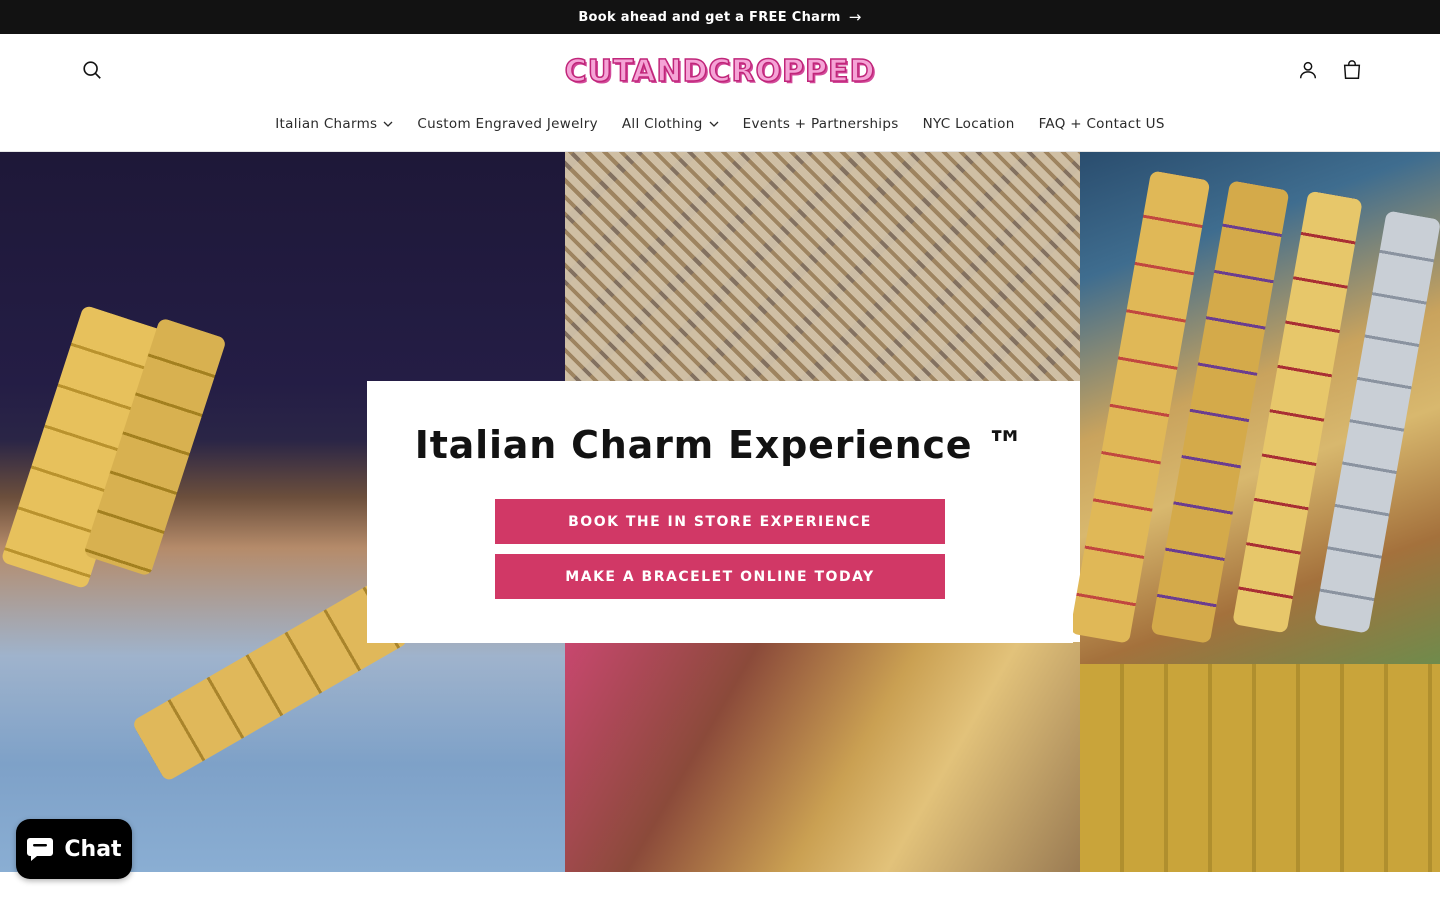 The image size is (1440, 900). I want to click on announcement-text: Book ahead and get a FREE Charm, so click(709, 17).